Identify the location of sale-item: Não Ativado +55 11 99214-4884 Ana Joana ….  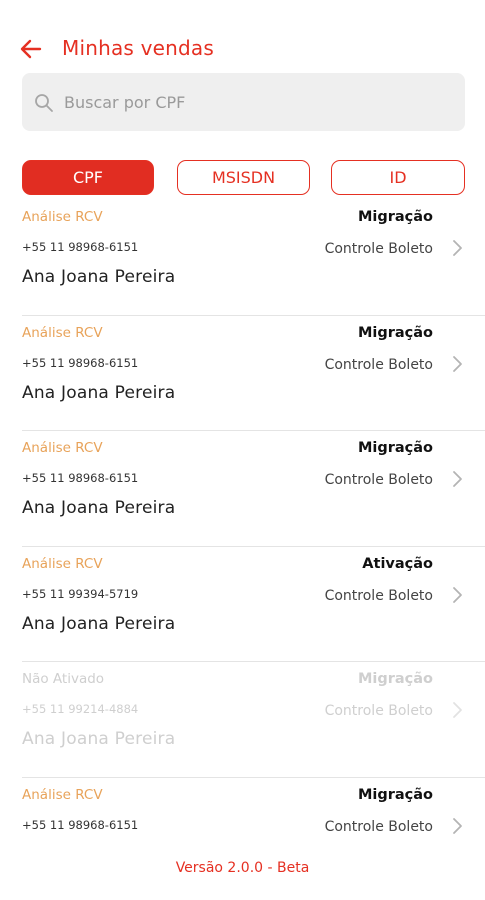
(242, 720).